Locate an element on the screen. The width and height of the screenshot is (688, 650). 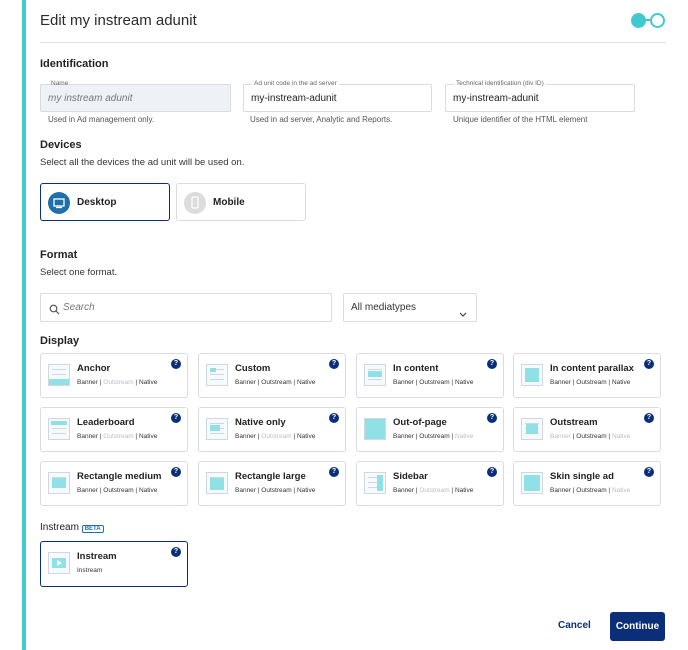
instream-heading-text: Instream is located at coordinates (59, 527).